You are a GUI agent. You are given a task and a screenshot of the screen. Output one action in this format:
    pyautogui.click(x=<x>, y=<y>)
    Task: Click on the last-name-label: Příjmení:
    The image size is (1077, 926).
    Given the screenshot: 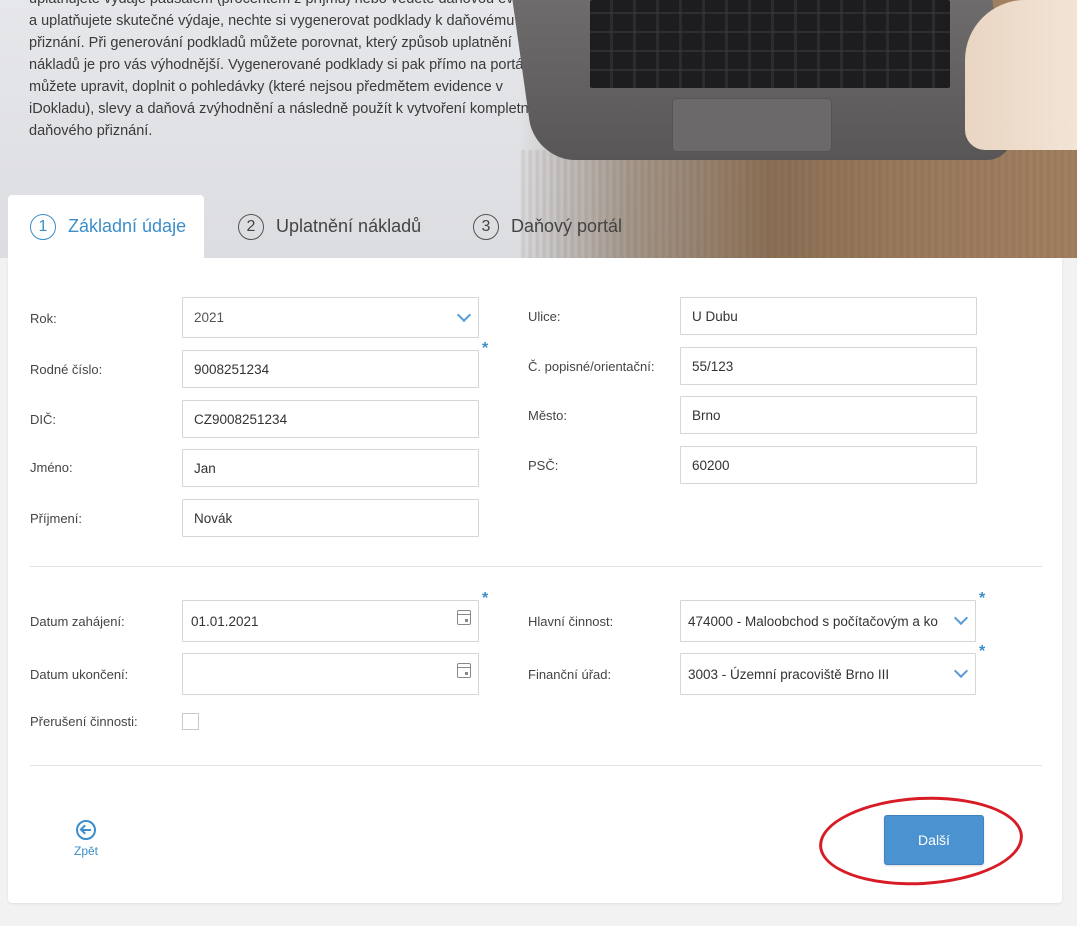 What is the action you would take?
    pyautogui.click(x=56, y=518)
    